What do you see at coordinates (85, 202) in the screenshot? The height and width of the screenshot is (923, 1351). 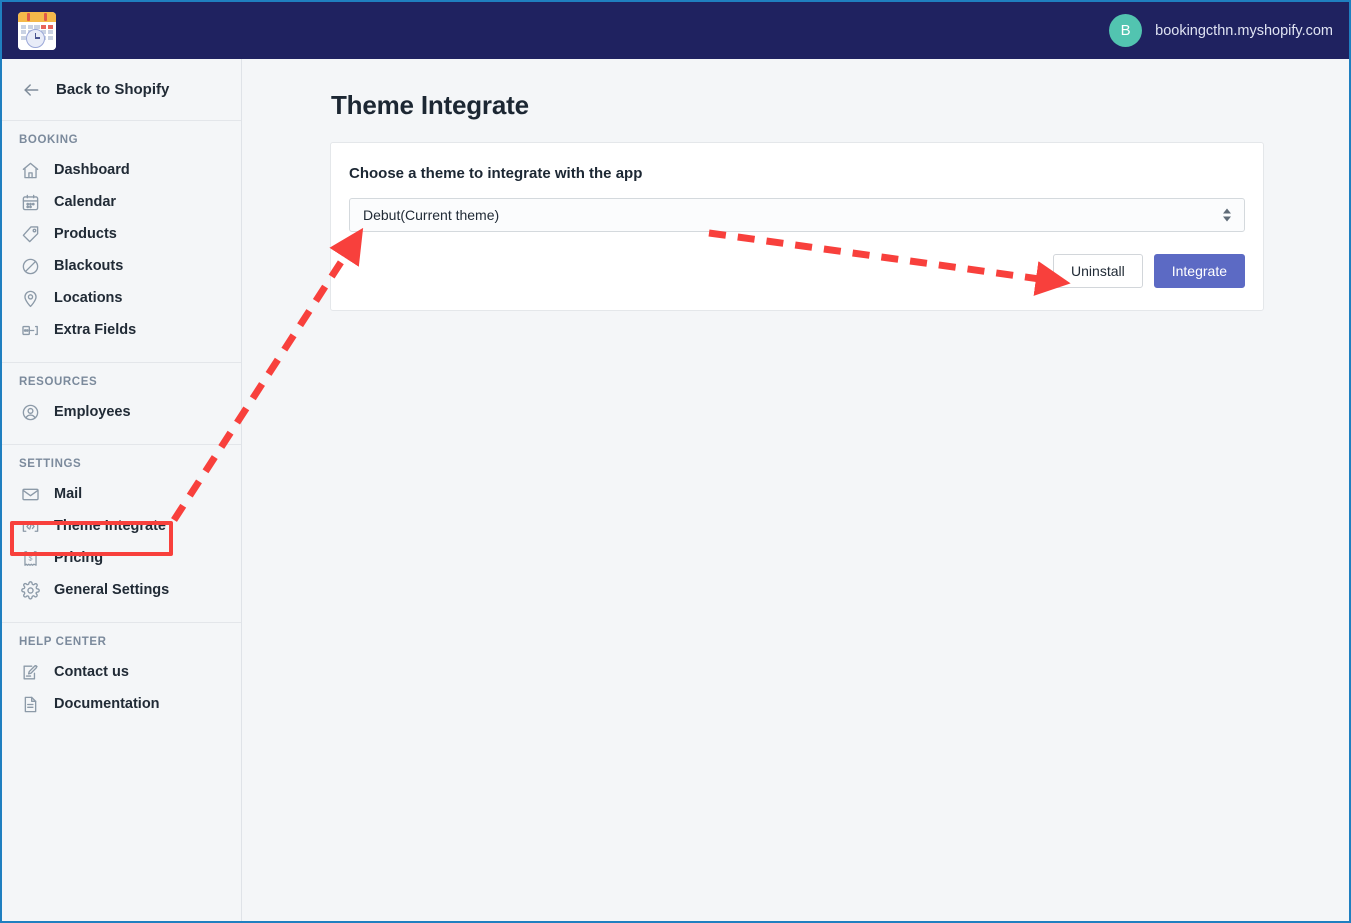 I see `sidebar-item-label: Calendar` at bounding box center [85, 202].